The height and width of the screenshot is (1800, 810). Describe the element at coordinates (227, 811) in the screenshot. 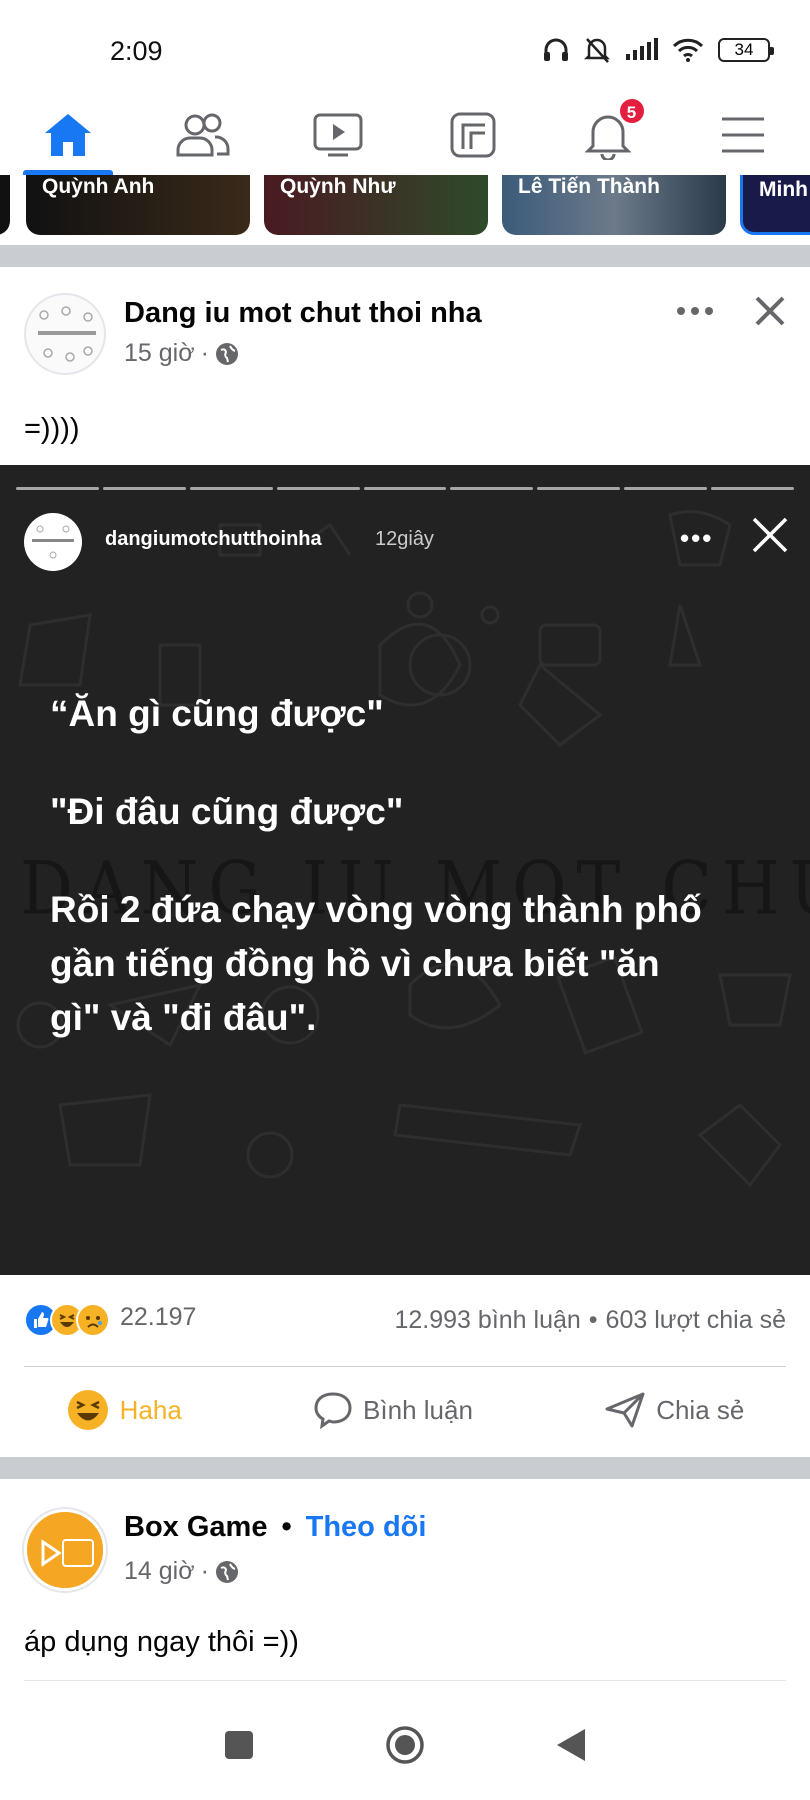

I see `story-line: "Đi đâu cũng được"` at that location.